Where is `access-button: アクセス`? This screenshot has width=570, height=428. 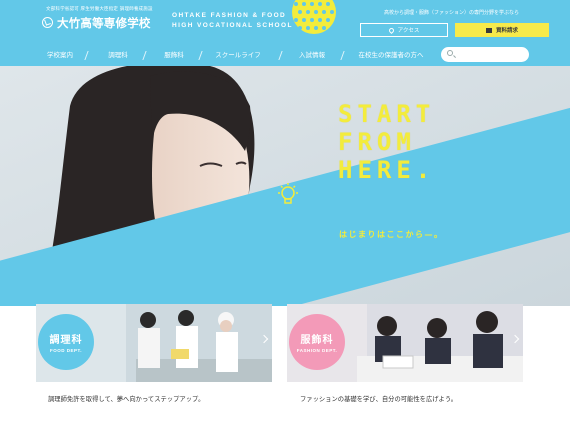
access-button: アクセス is located at coordinates (404, 30).